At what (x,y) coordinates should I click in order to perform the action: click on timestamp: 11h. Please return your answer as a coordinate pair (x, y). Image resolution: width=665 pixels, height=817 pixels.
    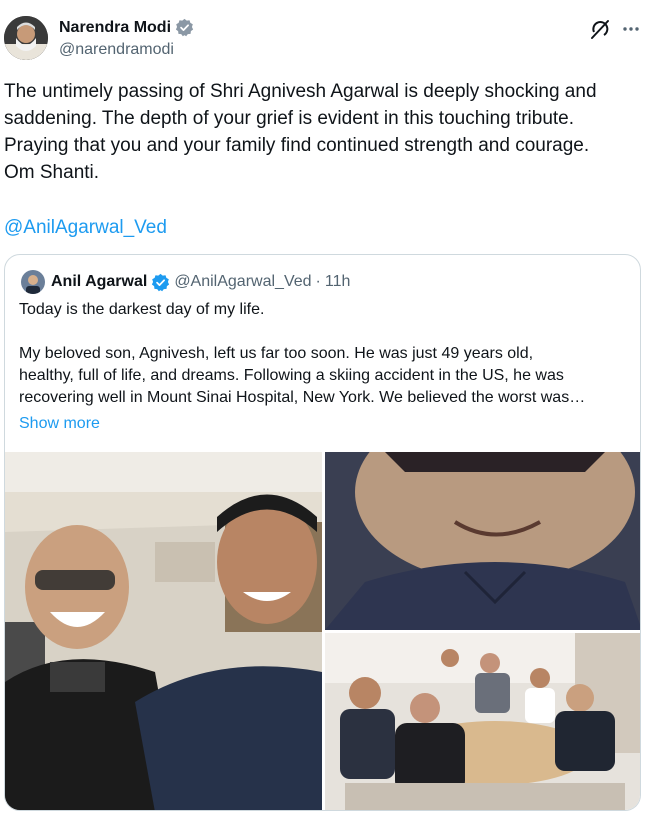
    Looking at the image, I should click on (338, 282).